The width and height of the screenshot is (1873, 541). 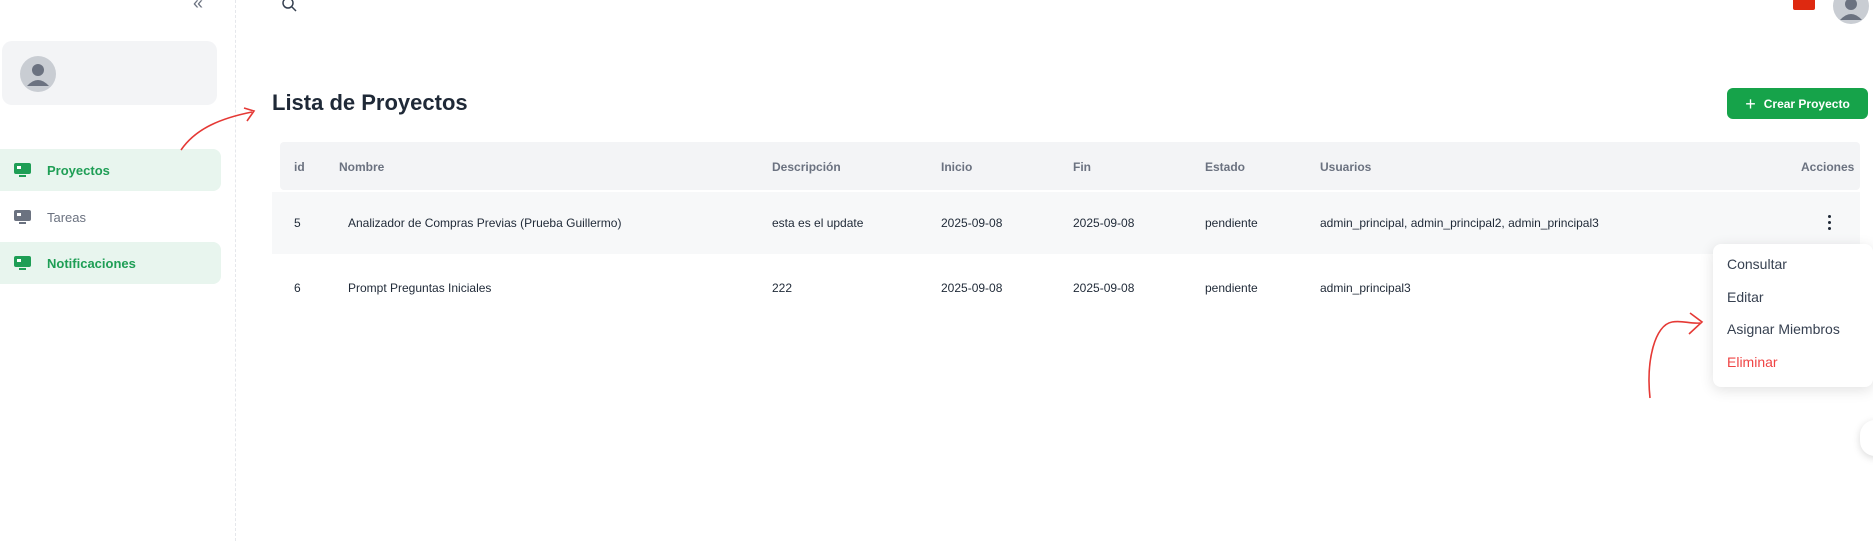 What do you see at coordinates (1757, 264) in the screenshot?
I see `menu-item-consultar: Consultar` at bounding box center [1757, 264].